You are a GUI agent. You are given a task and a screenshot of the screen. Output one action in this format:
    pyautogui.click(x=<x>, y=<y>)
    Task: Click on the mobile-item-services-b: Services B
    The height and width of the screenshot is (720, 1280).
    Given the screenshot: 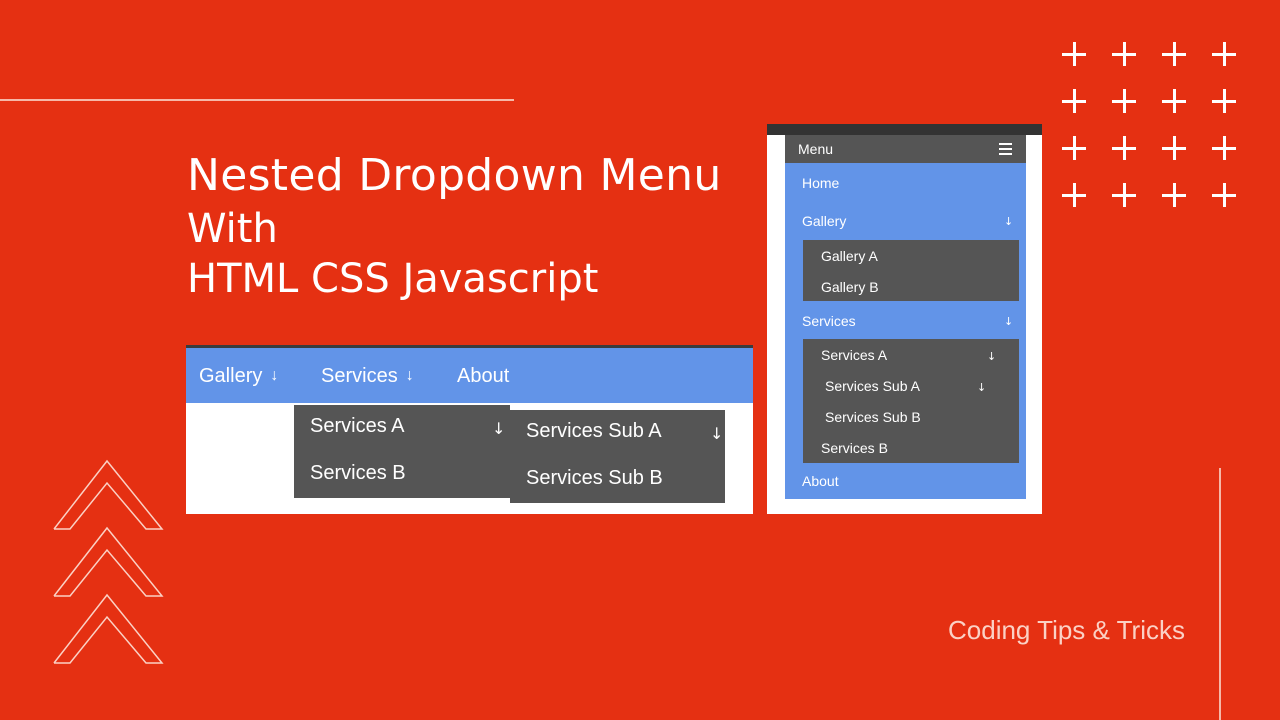 What is the action you would take?
    pyautogui.click(x=854, y=448)
    